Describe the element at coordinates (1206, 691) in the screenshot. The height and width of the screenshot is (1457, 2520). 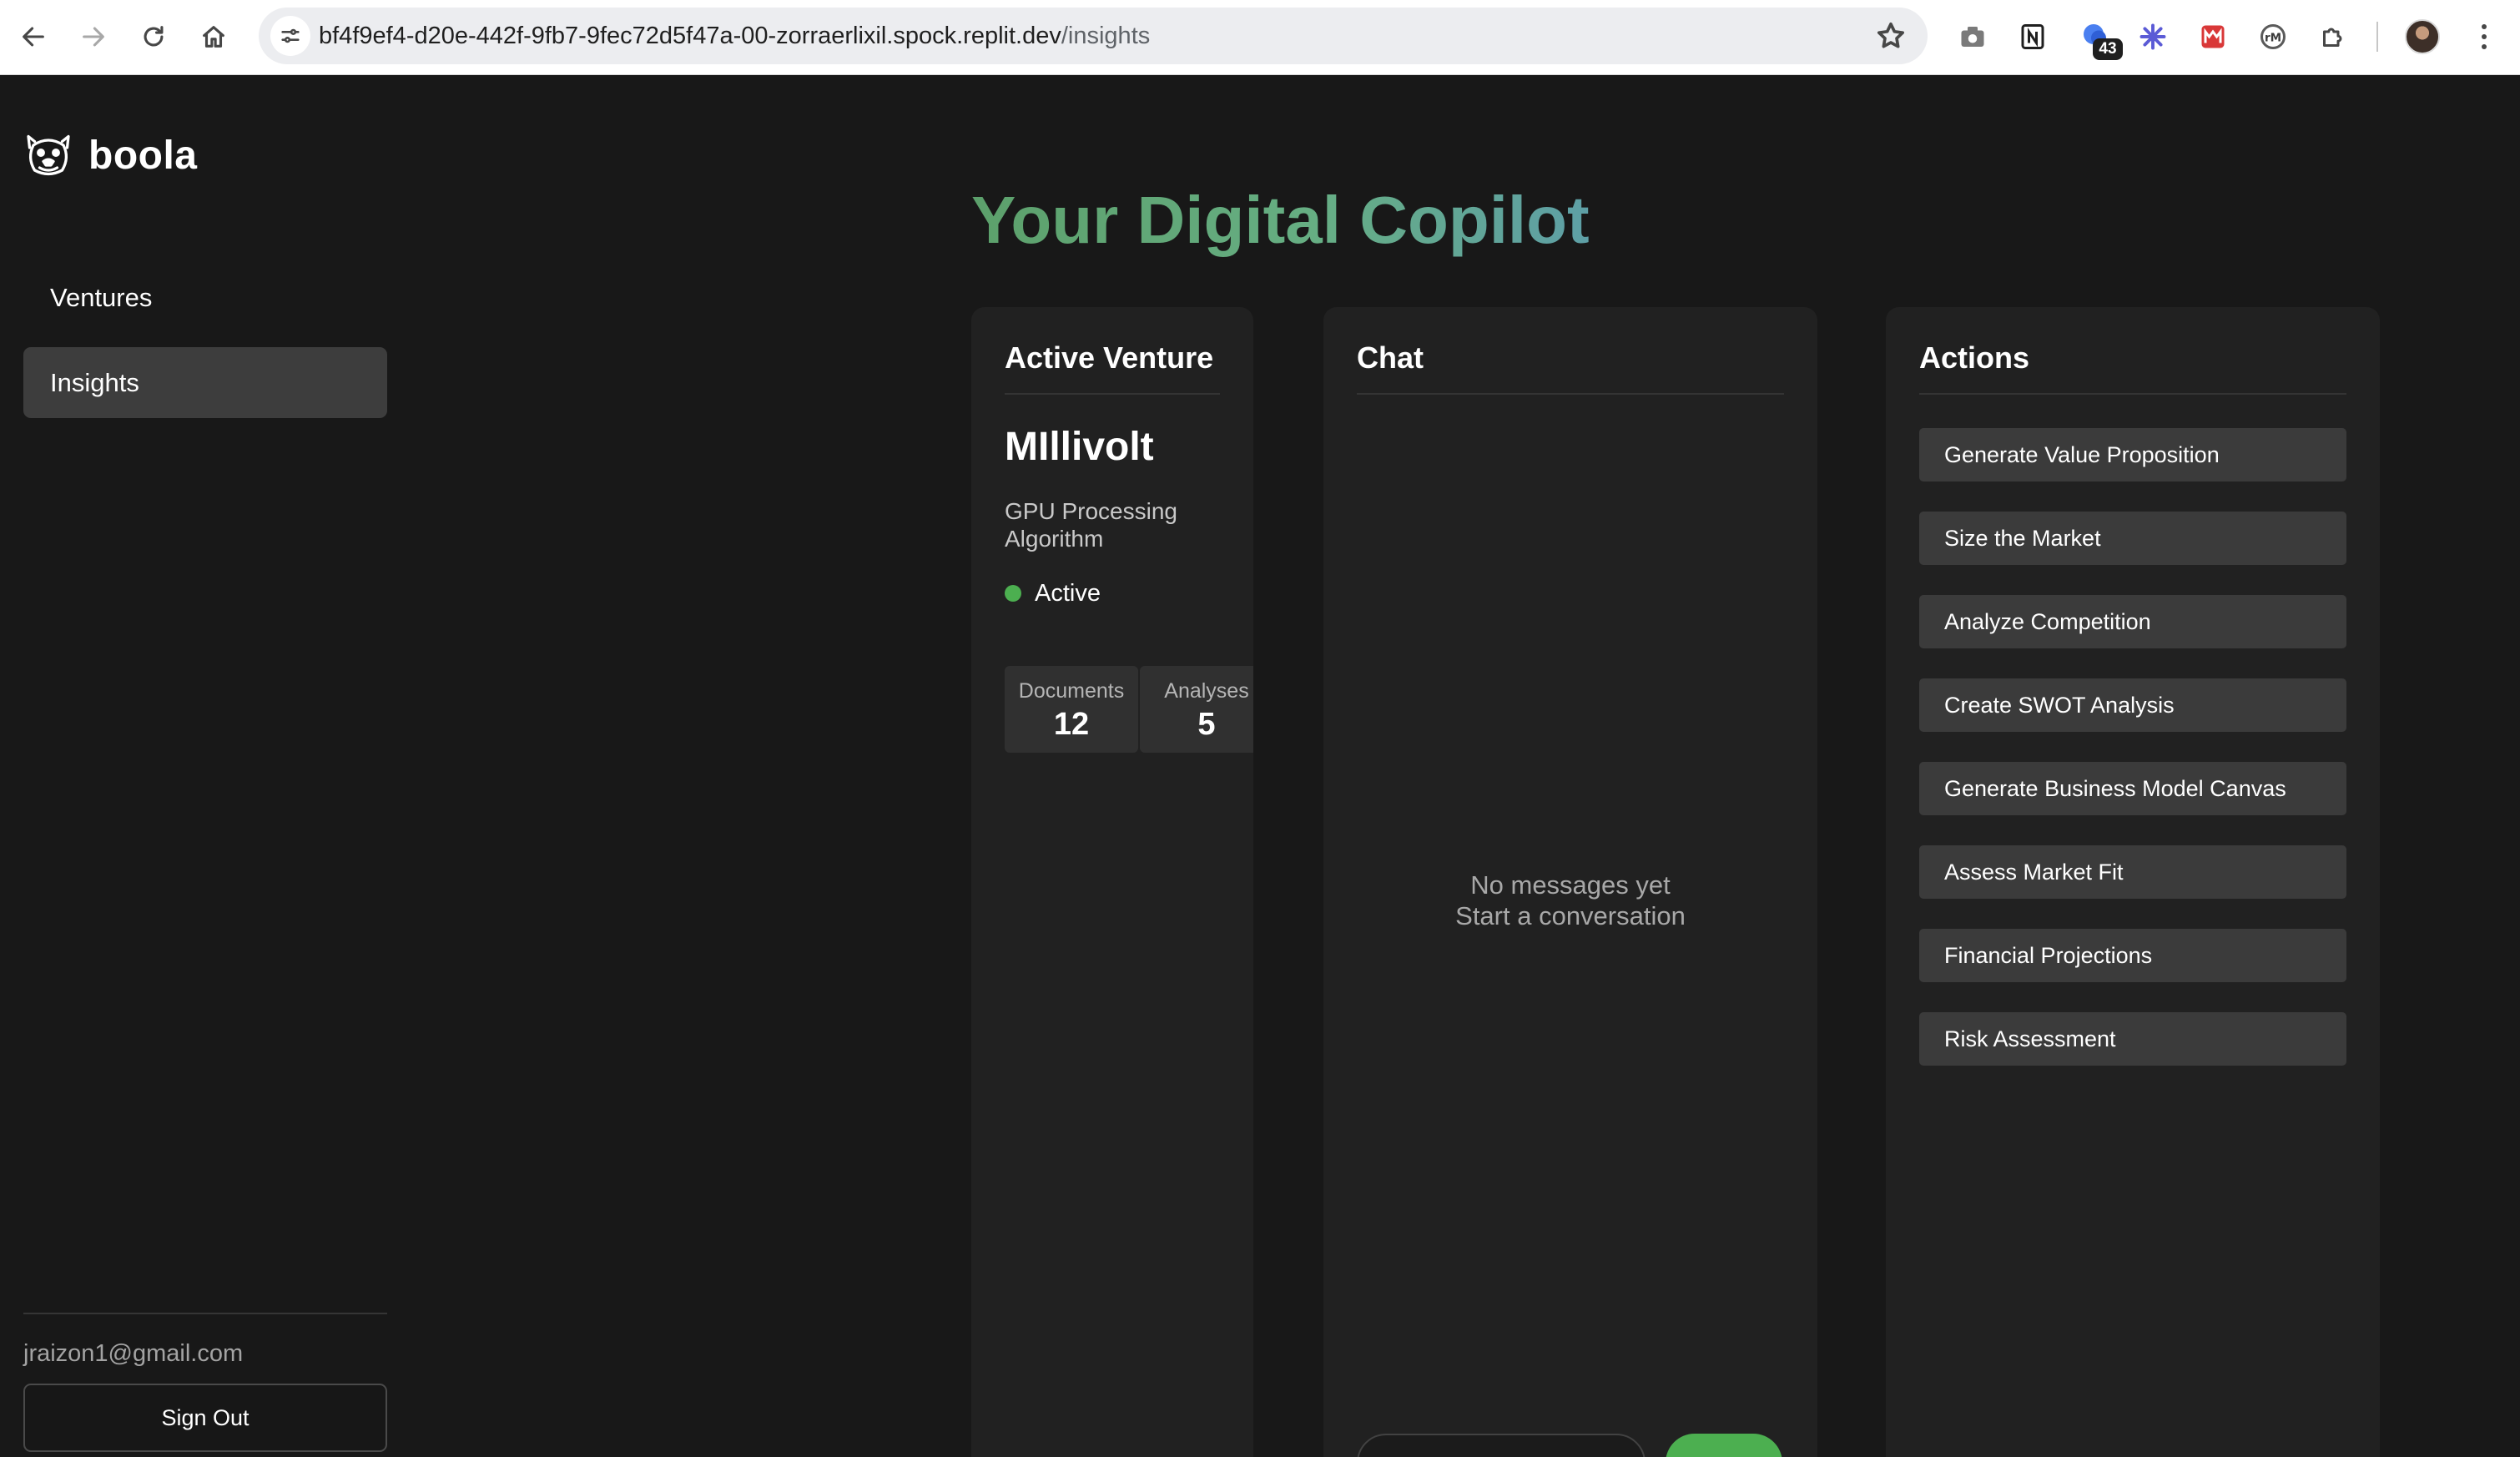
I see `stat-label: Analyses` at that location.